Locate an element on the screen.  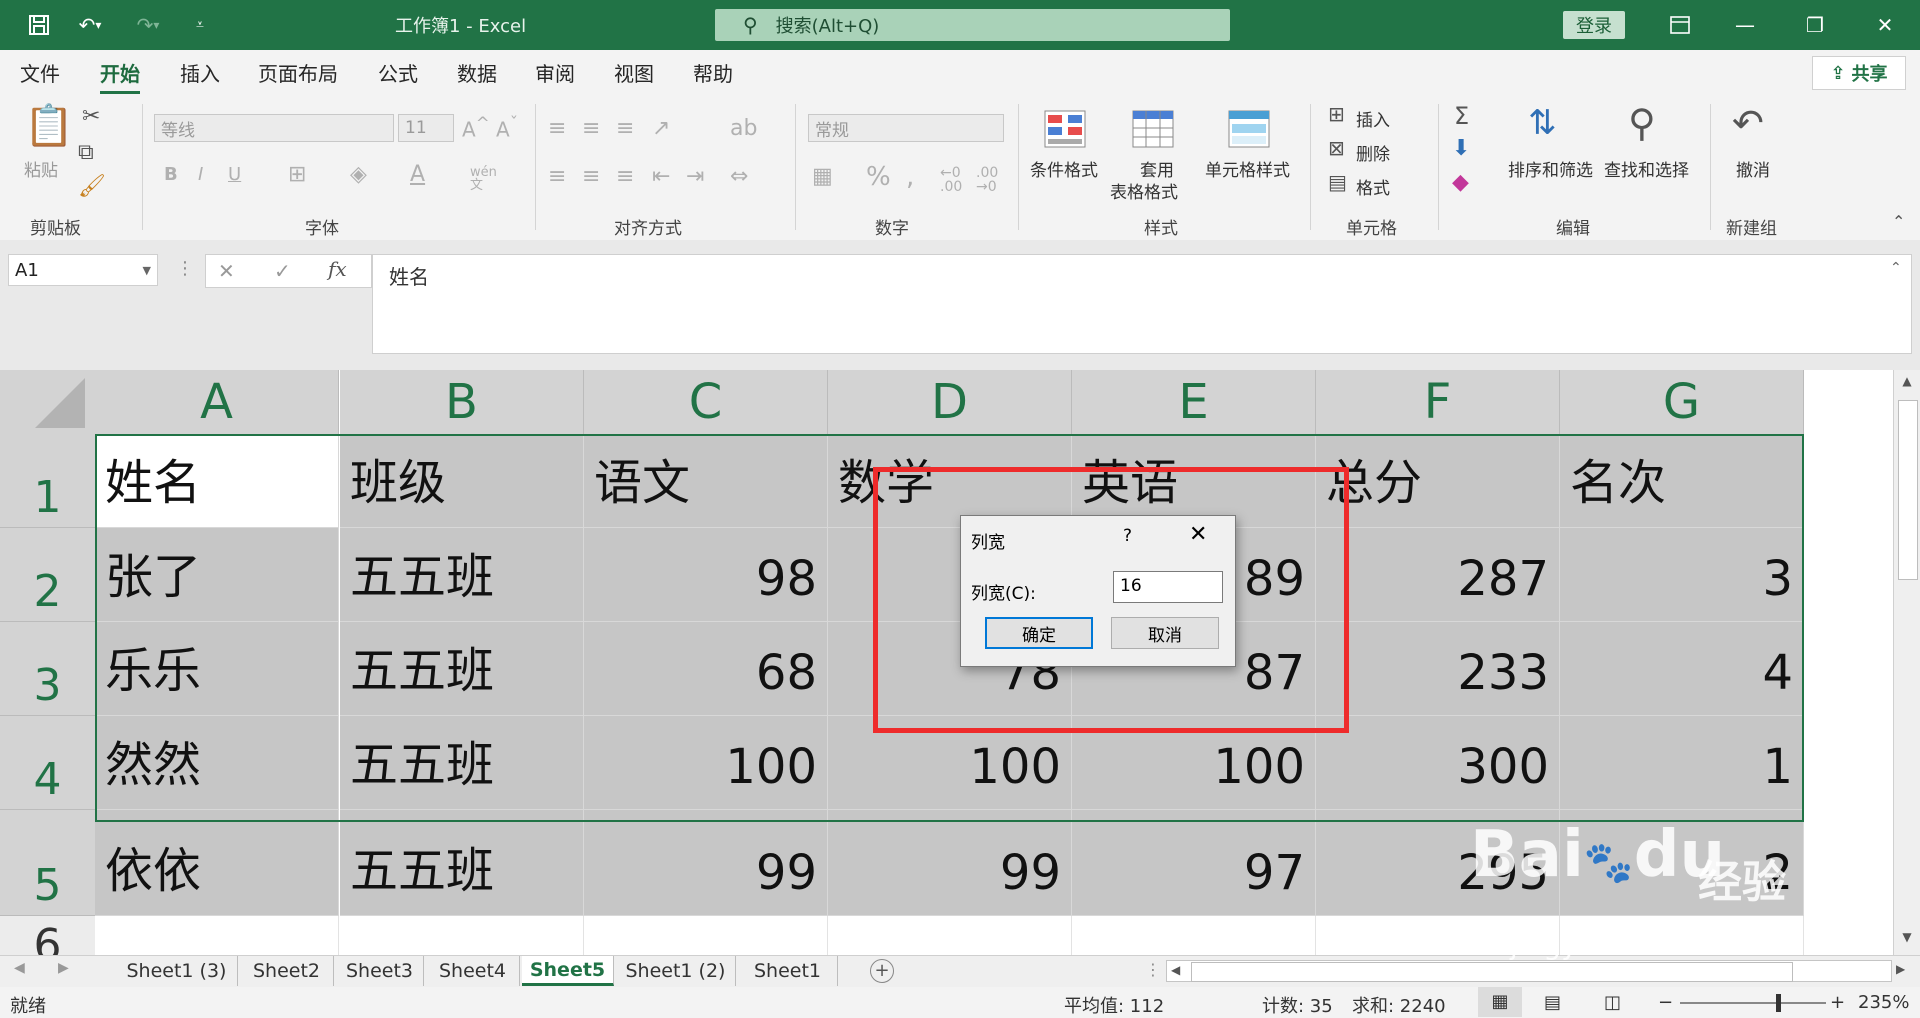
formula-input: 姓名 is located at coordinates (1142, 304).